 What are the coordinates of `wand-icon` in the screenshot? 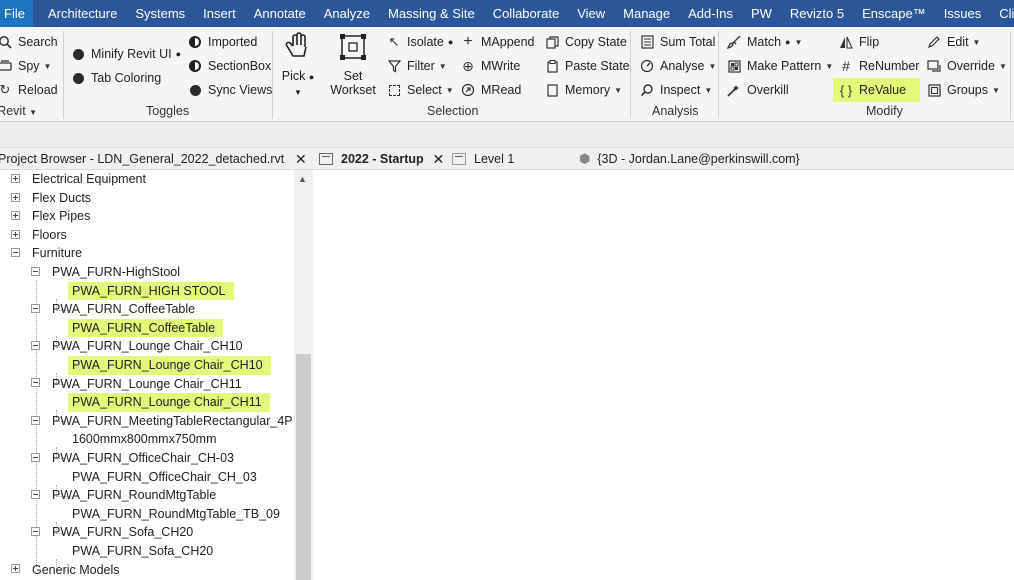 It's located at (734, 90).